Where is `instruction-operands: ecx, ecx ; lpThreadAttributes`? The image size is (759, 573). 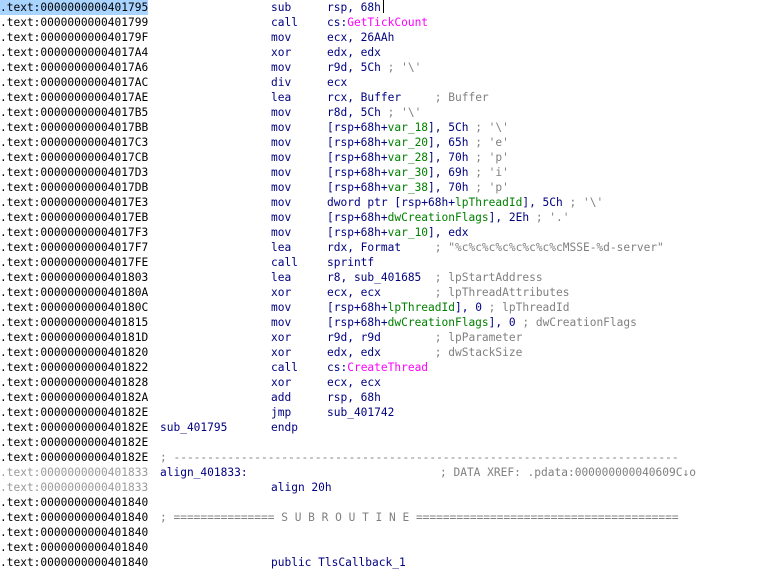 instruction-operands: ecx, ecx ; lpThreadAttributes is located at coordinates (448, 292).